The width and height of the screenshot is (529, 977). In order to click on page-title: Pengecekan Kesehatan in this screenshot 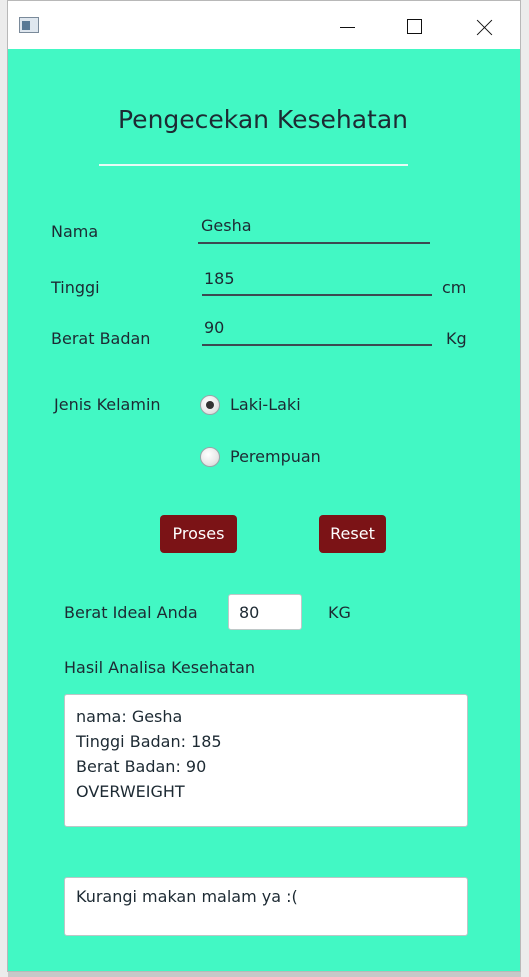, I will do `click(263, 119)`.